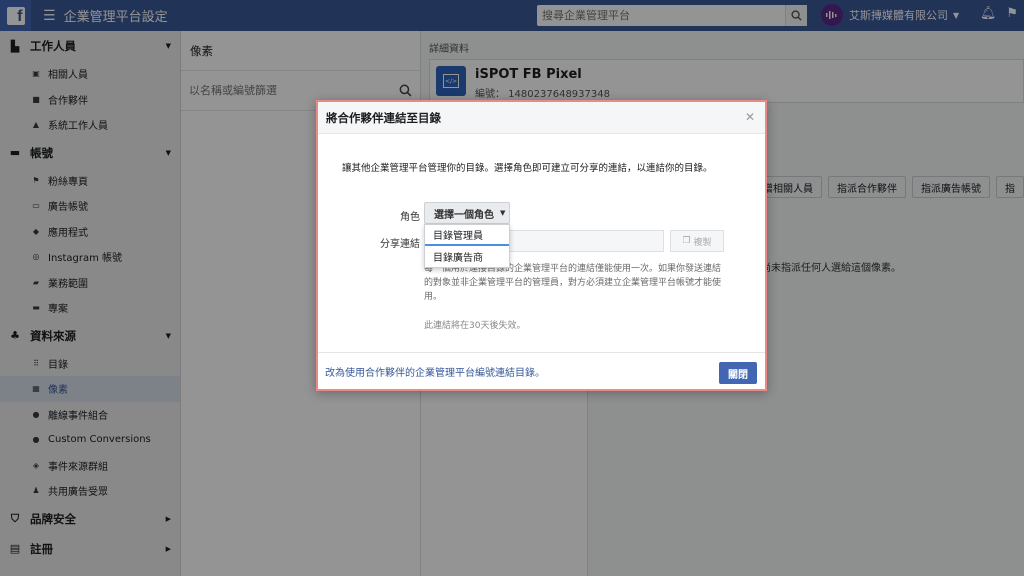 This screenshot has height=576, width=1024. What do you see at coordinates (467, 235) in the screenshot?
I see `role-option-catalog-admin: 目錄管理員` at bounding box center [467, 235].